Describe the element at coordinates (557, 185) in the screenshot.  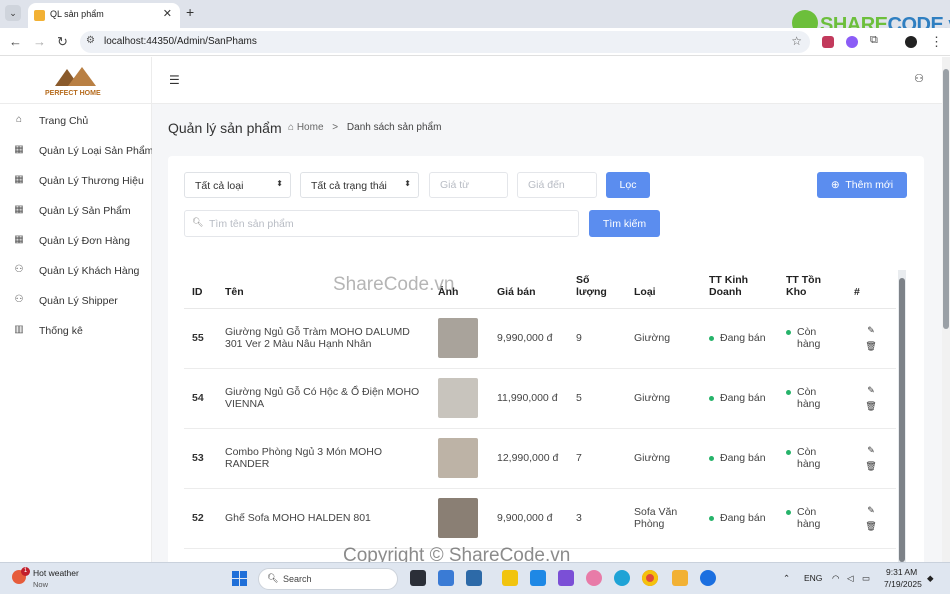
I see `price-to-input` at that location.